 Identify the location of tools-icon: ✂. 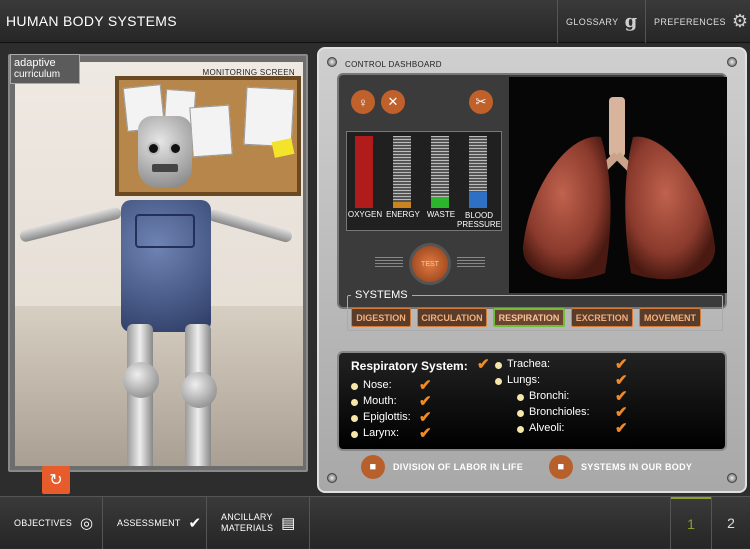
(481, 102).